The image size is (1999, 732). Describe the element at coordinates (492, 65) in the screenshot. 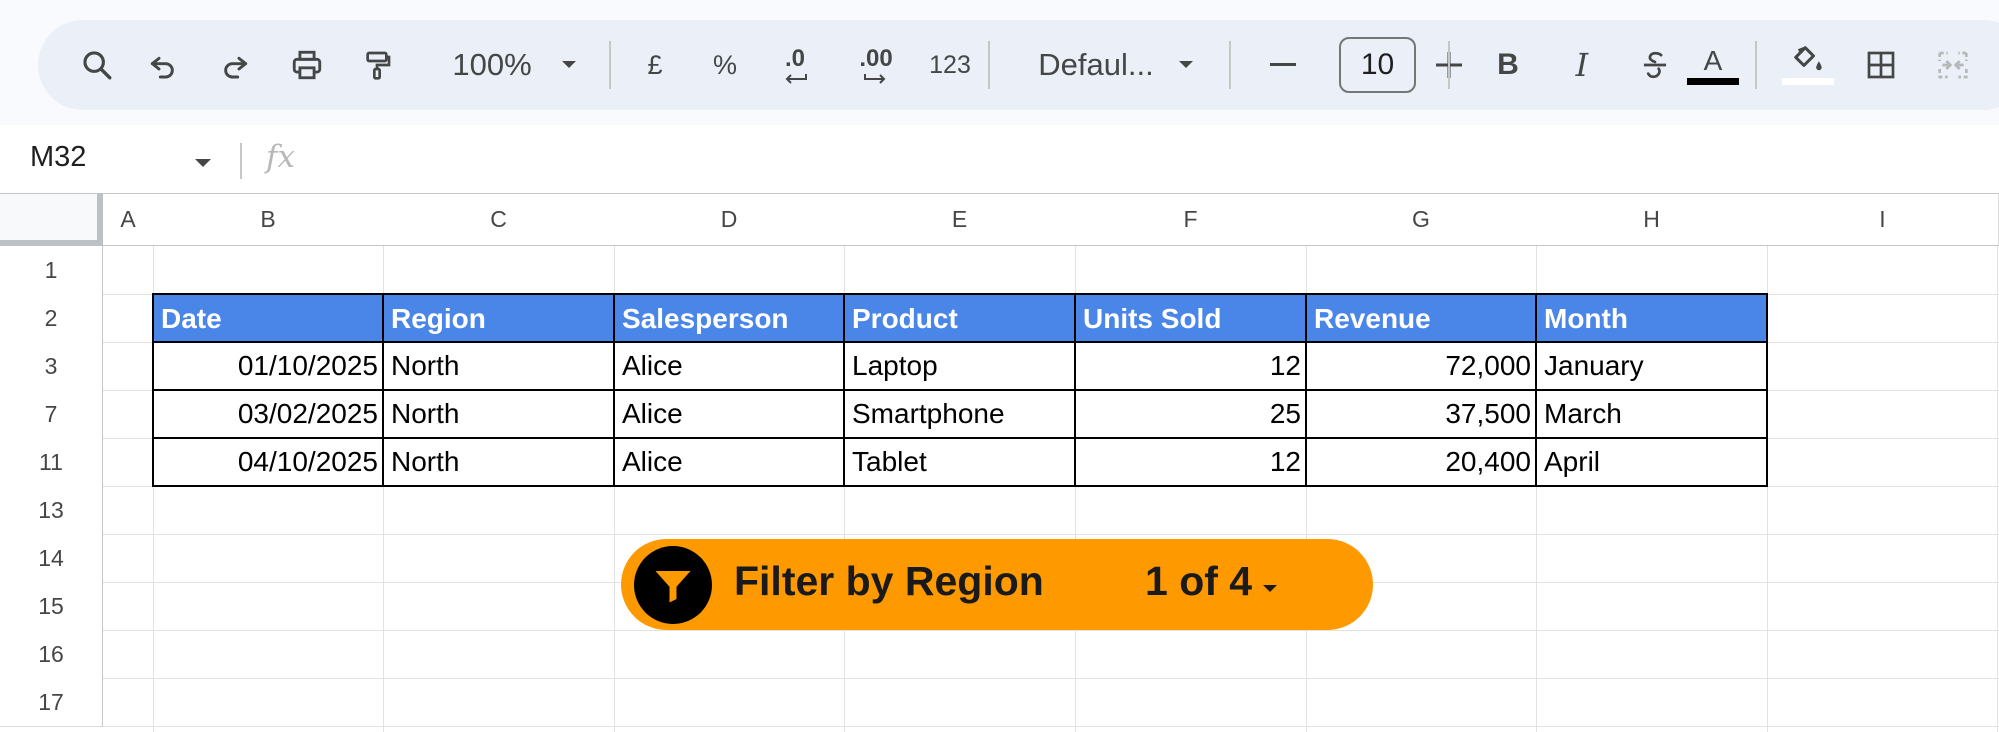

I see `zoom-select: 100%` at that location.